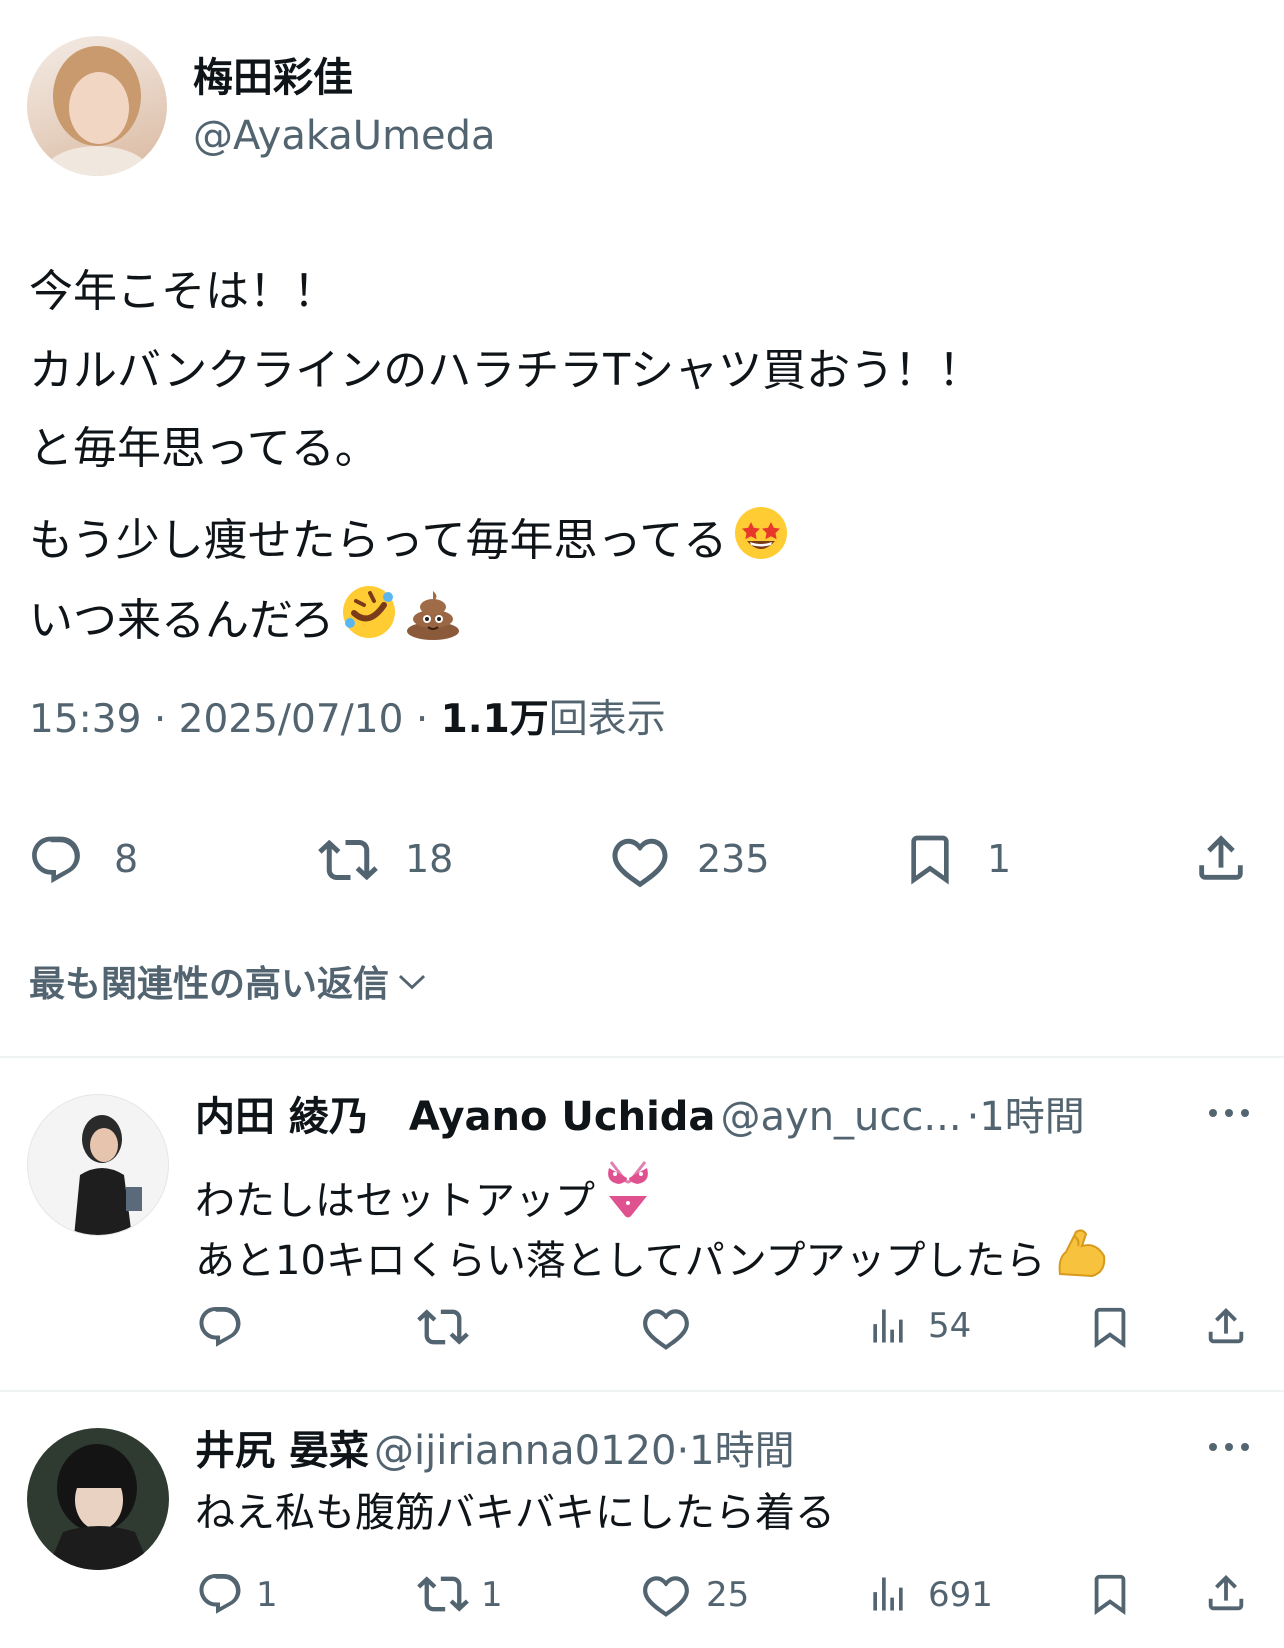  I want to click on views-count: 1.1万, so click(494, 719).